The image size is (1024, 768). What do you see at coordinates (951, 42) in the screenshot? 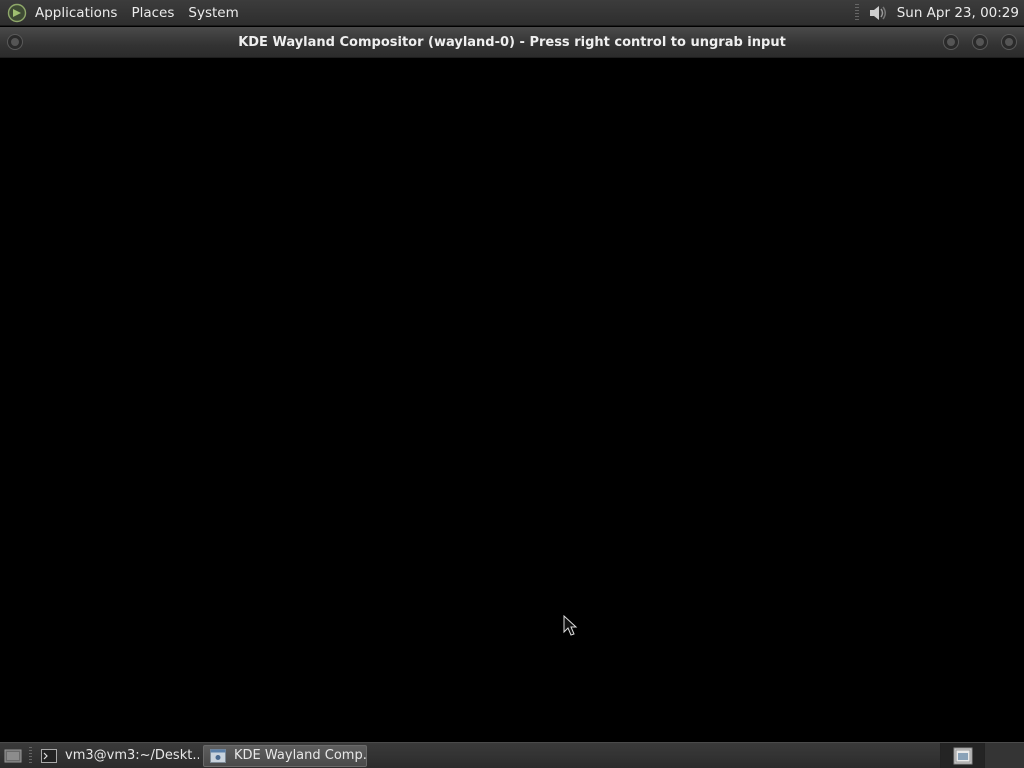
I see `minimize-button` at bounding box center [951, 42].